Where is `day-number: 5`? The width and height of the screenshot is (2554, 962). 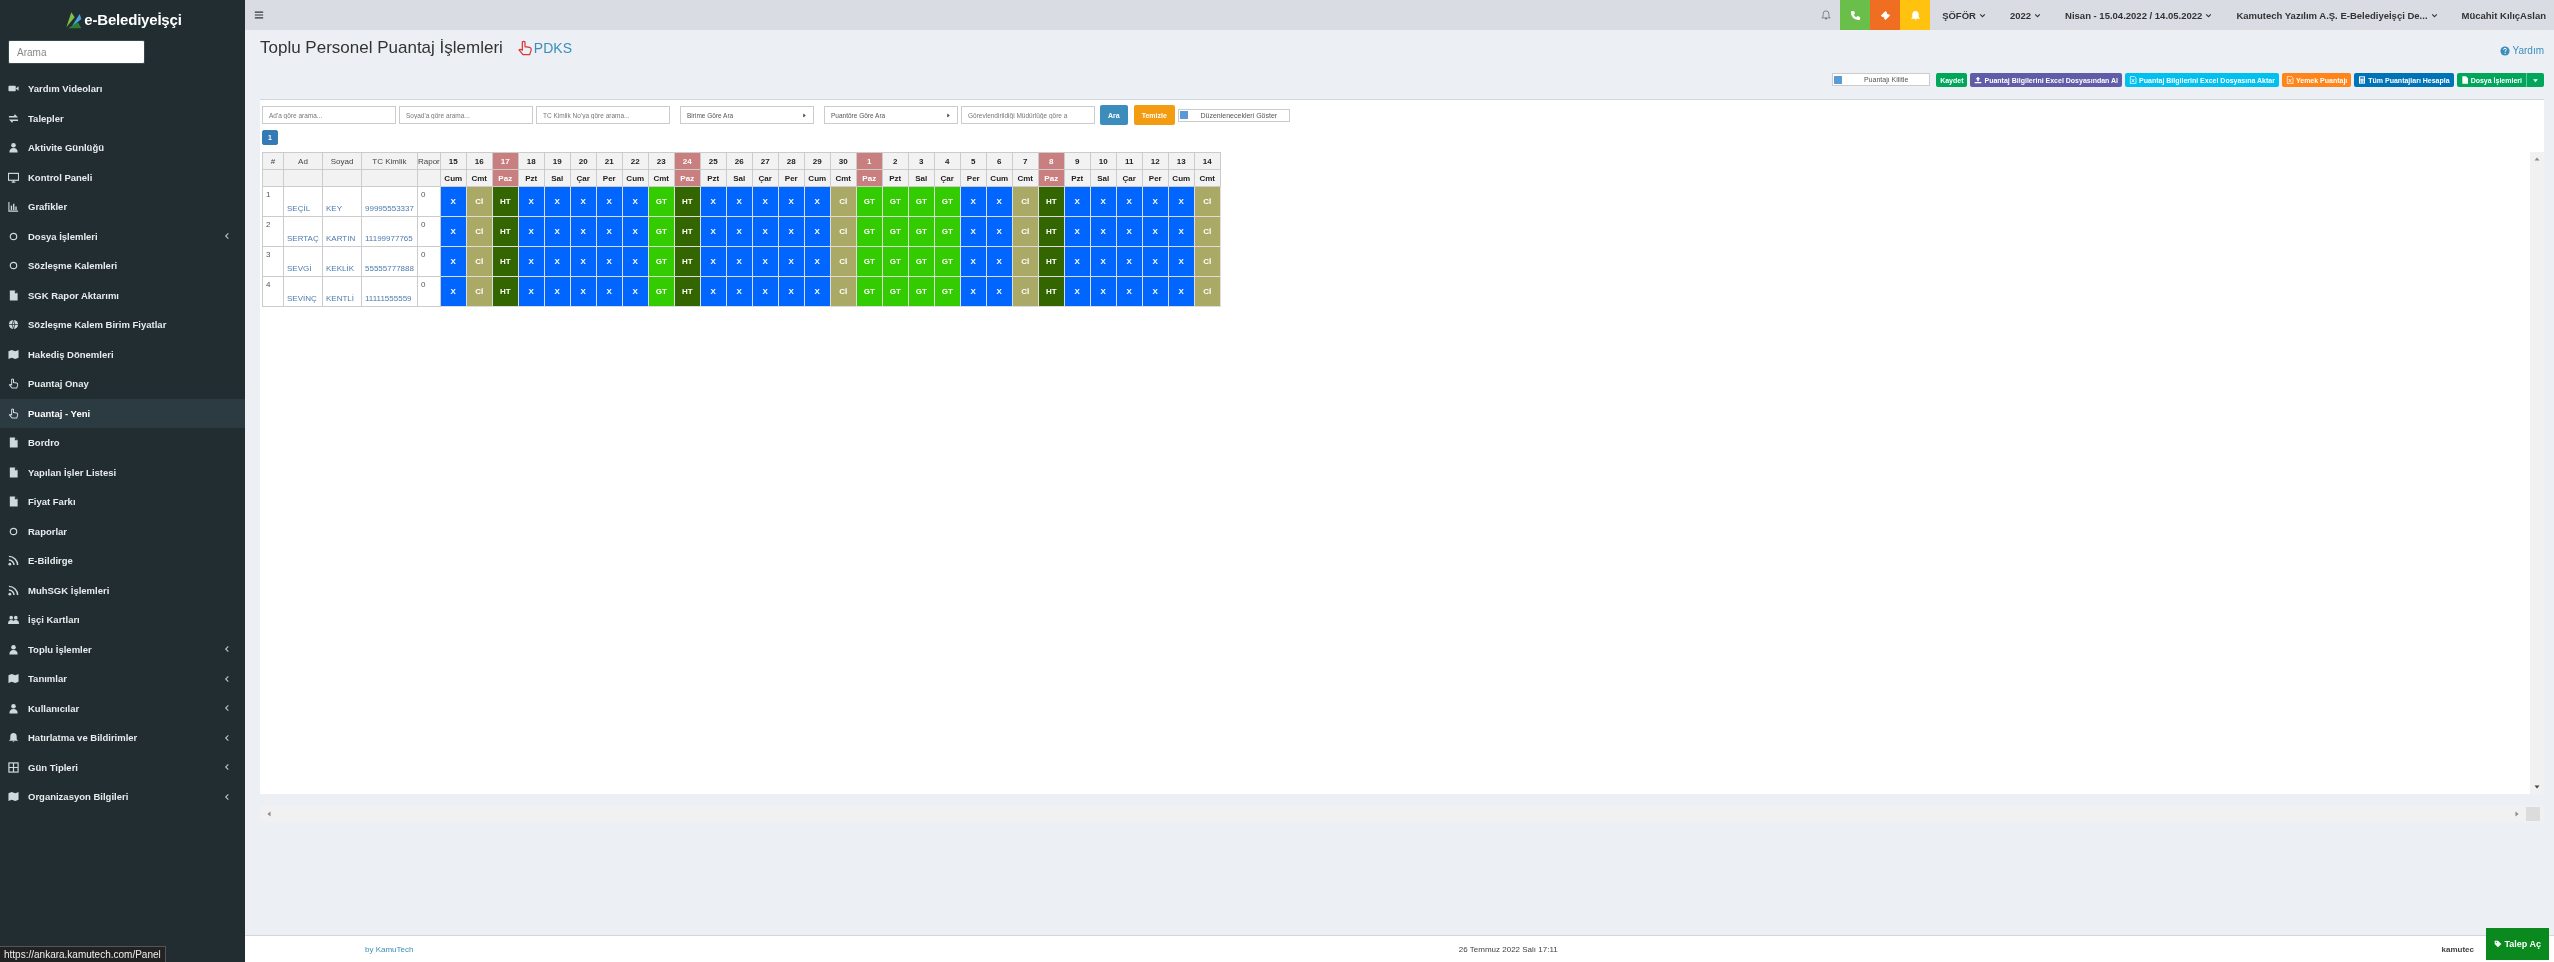
day-number: 5 is located at coordinates (973, 161).